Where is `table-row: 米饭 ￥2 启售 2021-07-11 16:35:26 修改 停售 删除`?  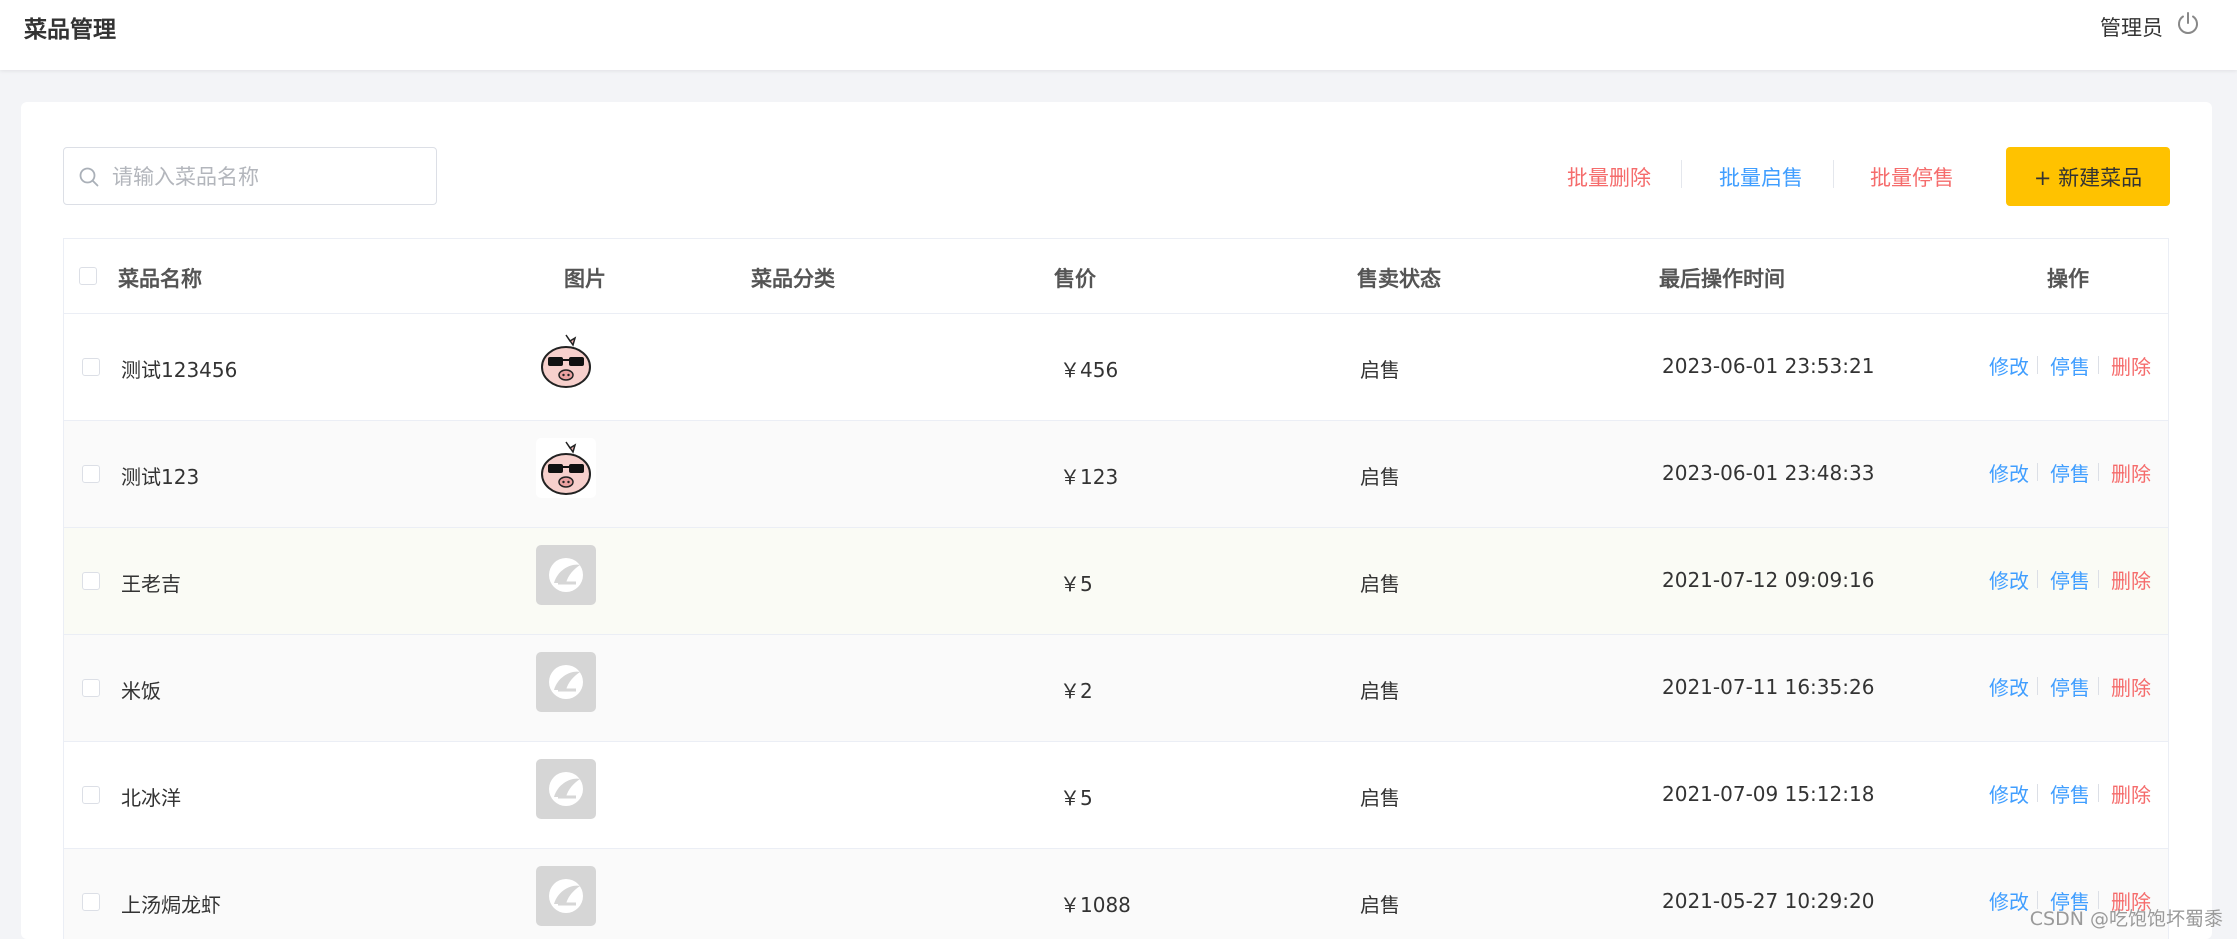
table-row: 米饭 ￥2 启售 2021-07-11 16:35:26 修改 停售 删除 is located at coordinates (1116, 688).